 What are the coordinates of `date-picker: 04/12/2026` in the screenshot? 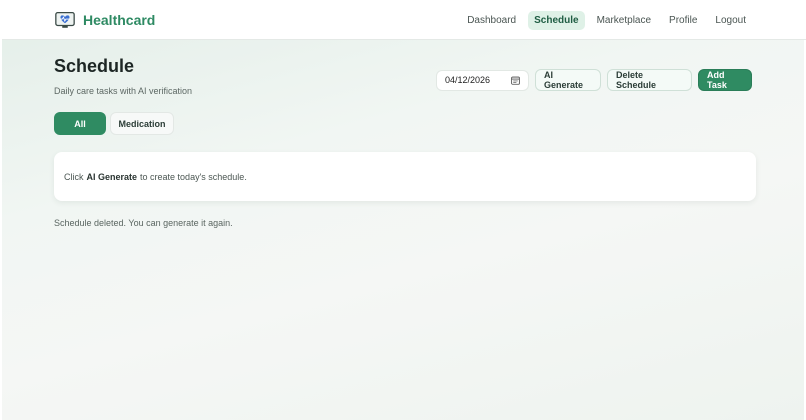 It's located at (482, 80).